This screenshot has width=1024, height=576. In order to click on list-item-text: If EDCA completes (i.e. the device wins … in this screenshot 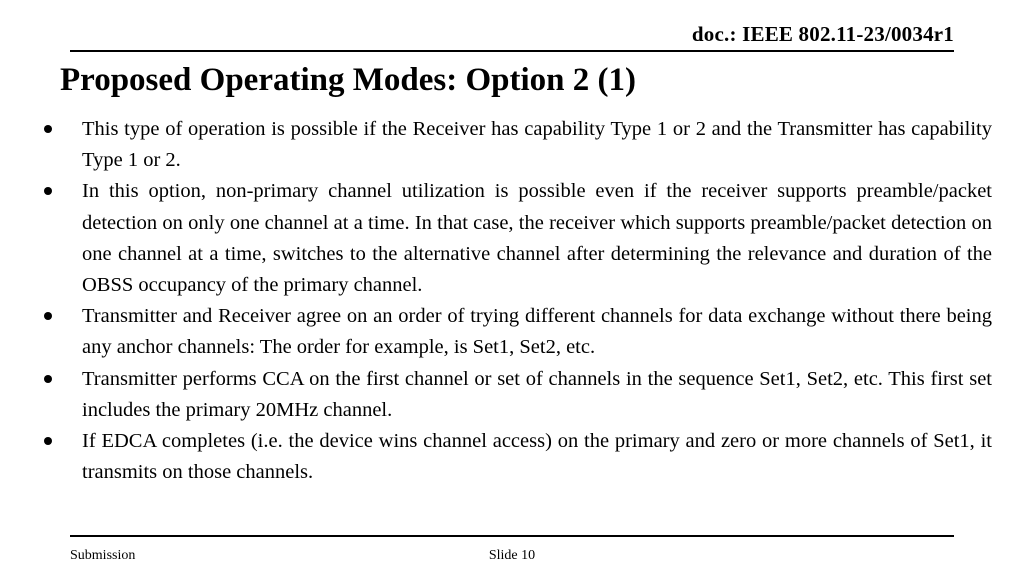, I will do `click(537, 457)`.